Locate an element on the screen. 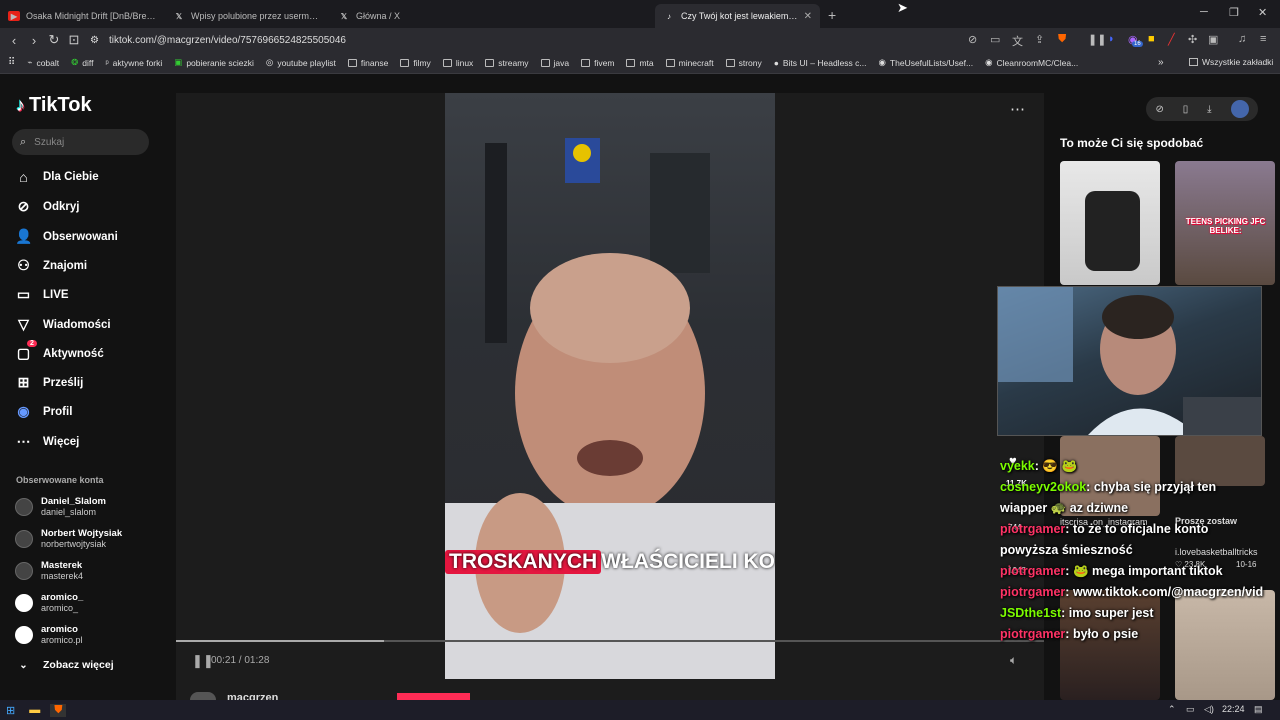 This screenshot has height=720, width=1280. folder-icon is located at coordinates (352, 62).